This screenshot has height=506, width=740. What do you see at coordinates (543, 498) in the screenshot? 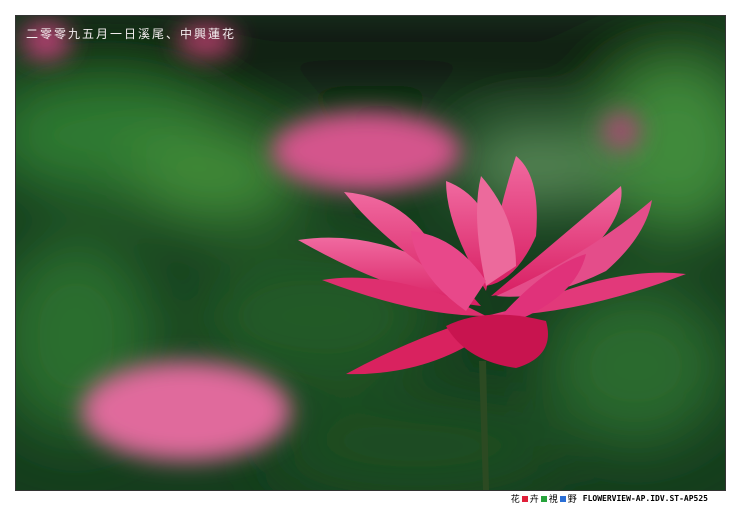
I see `green-square-icon` at bounding box center [543, 498].